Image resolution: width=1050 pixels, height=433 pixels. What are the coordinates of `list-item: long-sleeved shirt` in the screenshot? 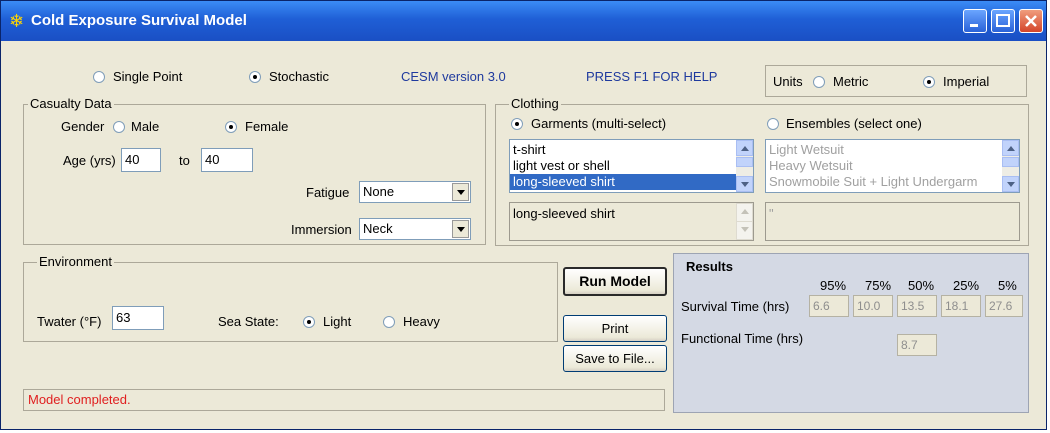 It's located at (631, 182).